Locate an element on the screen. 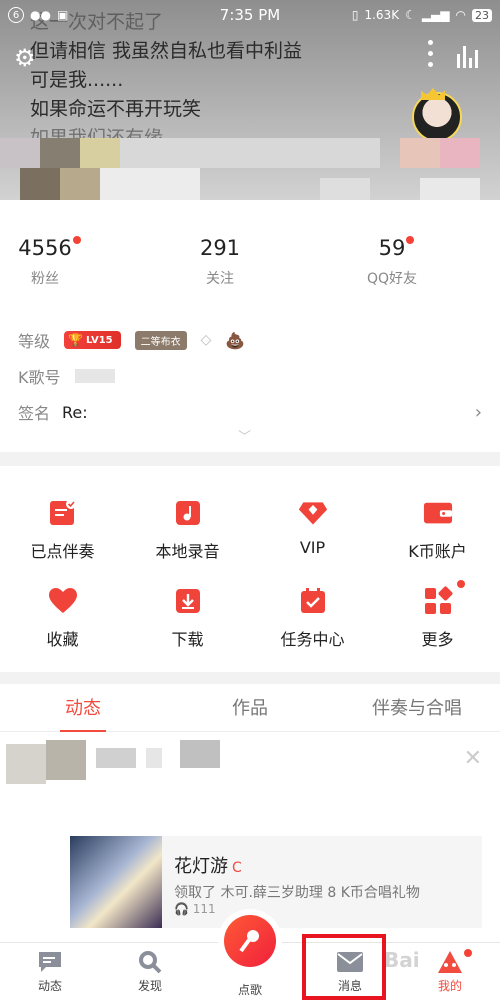 The image size is (500, 1000). more-options-icon is located at coordinates (431, 53).